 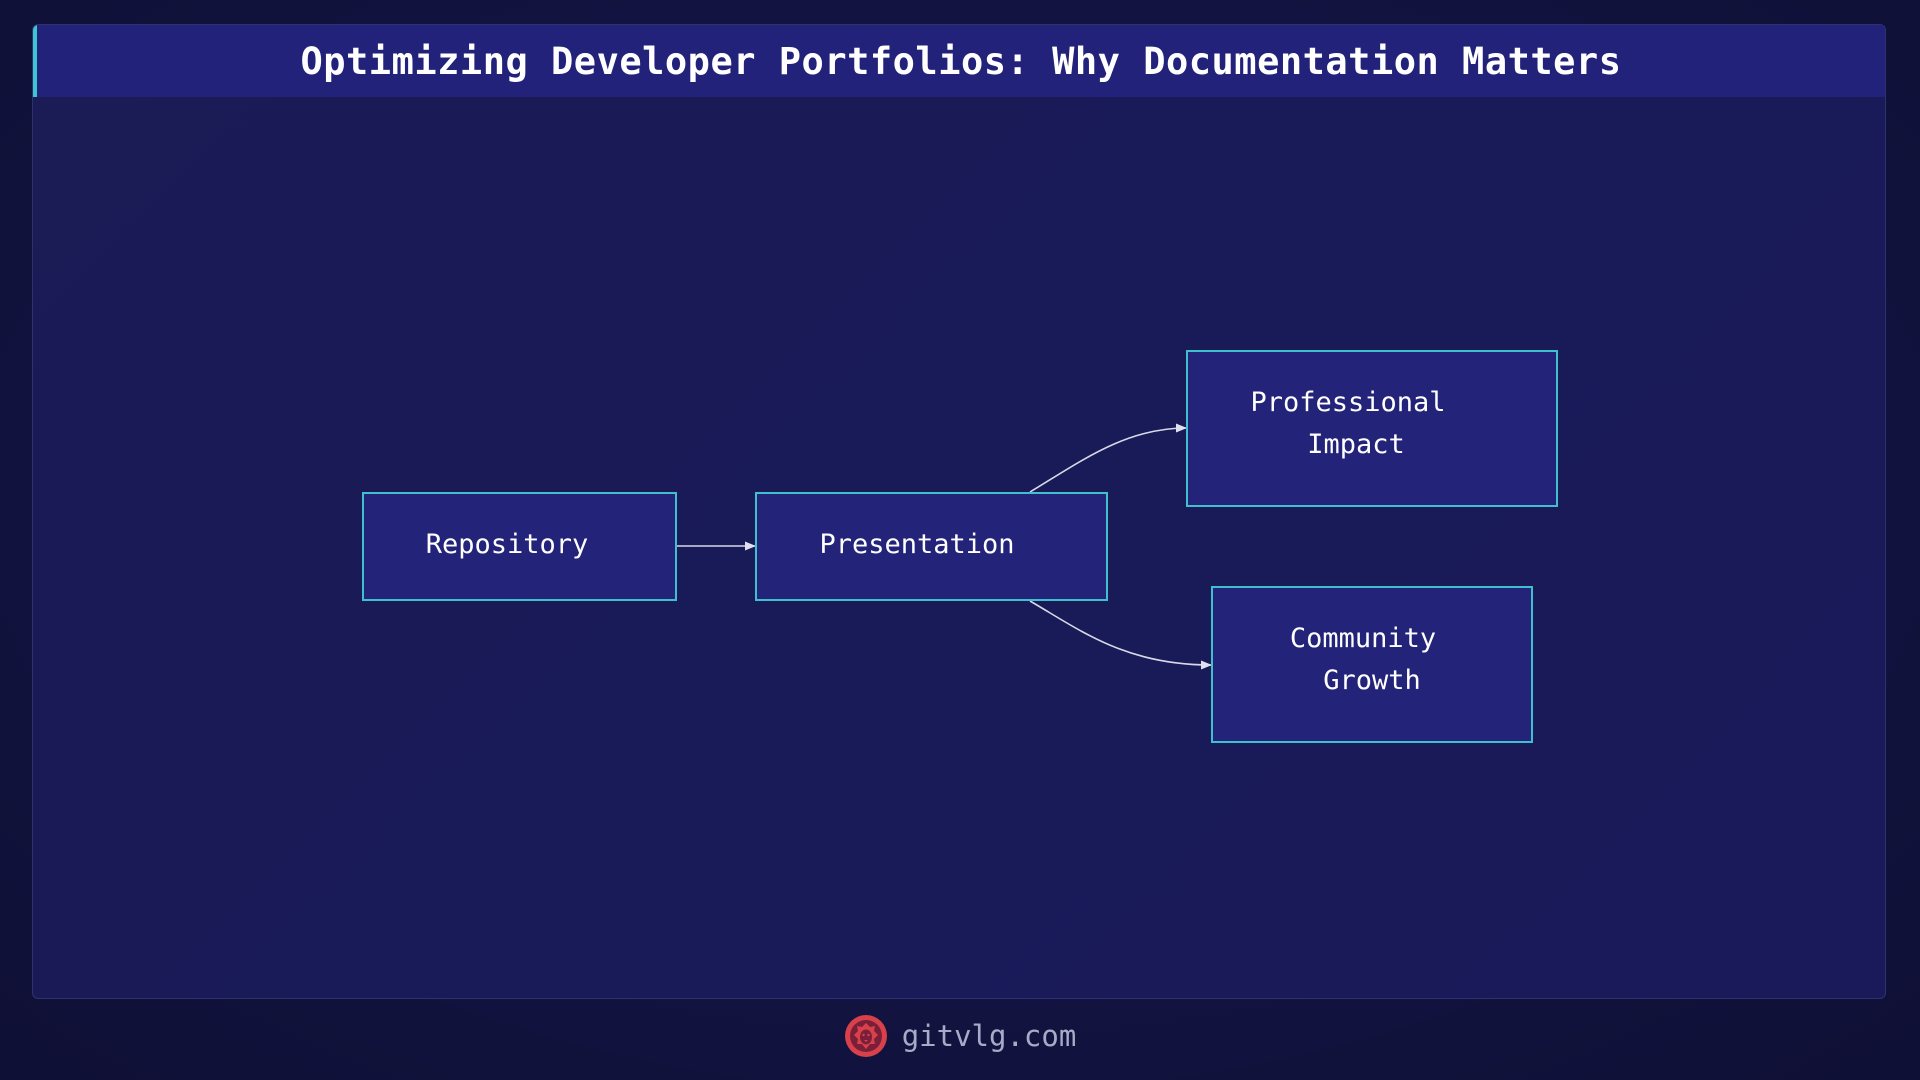 I want to click on edge-presentation-to-community-growth, so click(x=1121, y=635).